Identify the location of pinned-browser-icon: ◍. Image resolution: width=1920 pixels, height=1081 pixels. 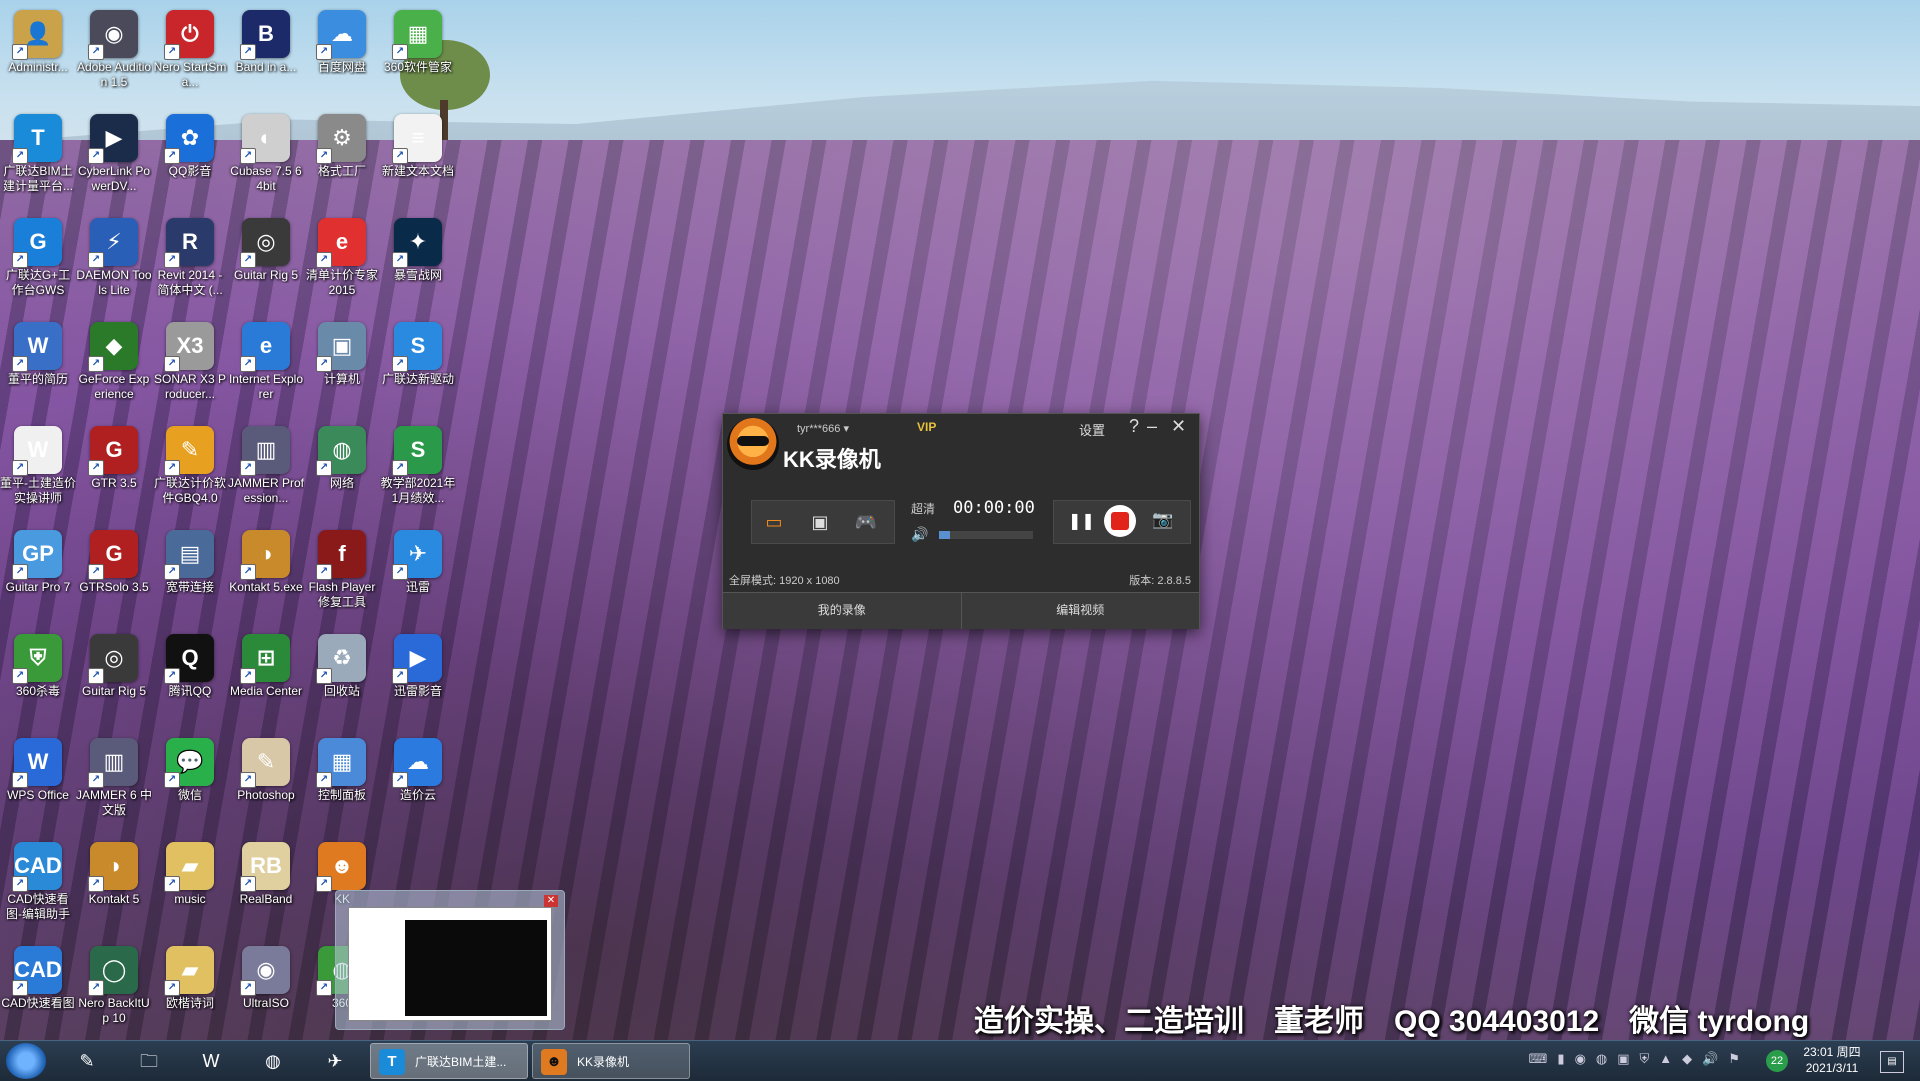
(273, 1061).